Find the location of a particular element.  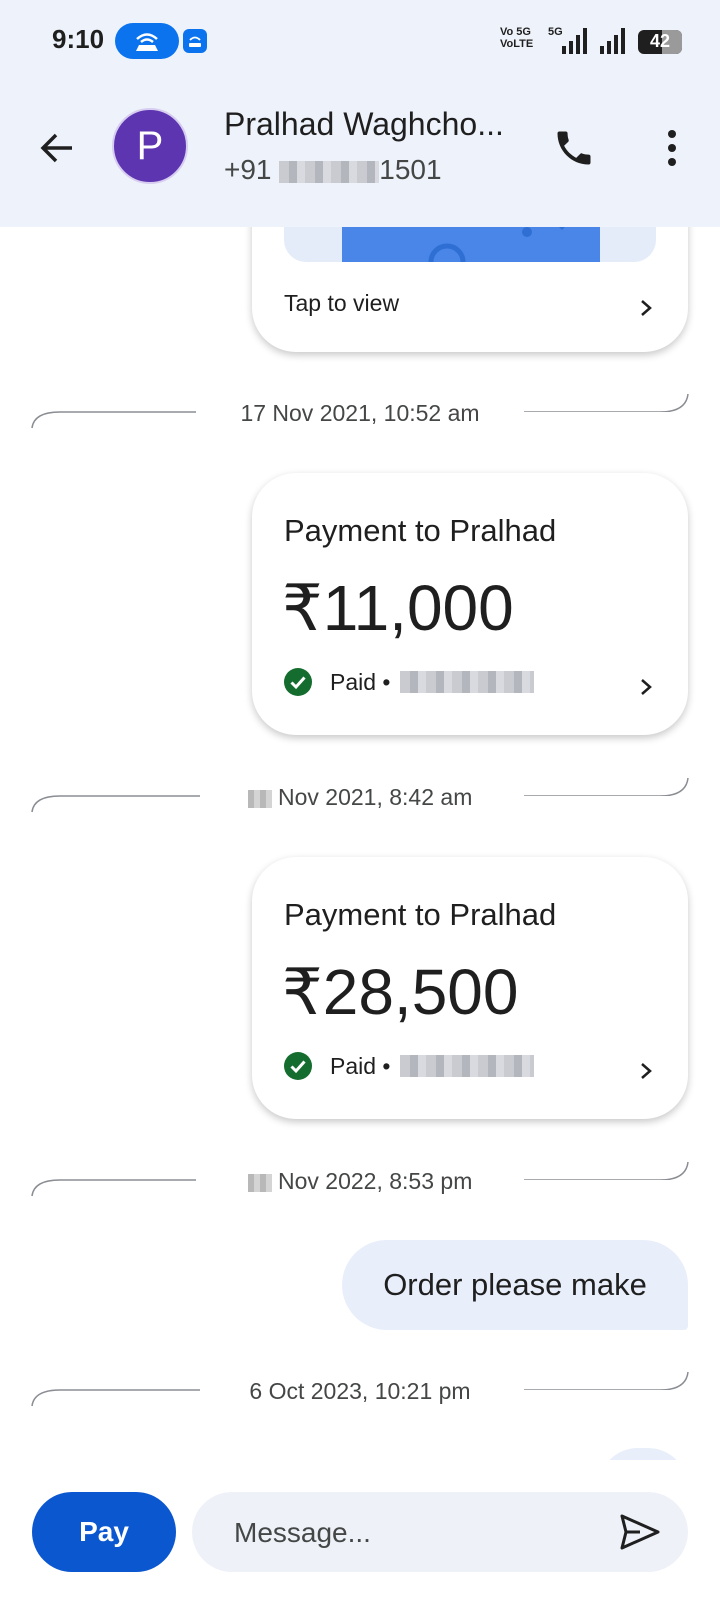

more-vert-icon is located at coordinates (672, 148).